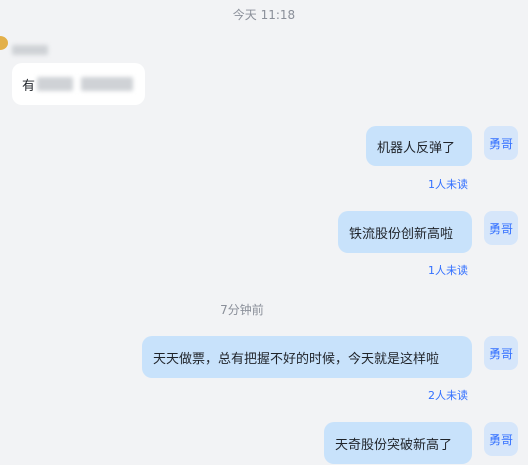 The height and width of the screenshot is (465, 528). Describe the element at coordinates (416, 148) in the screenshot. I see `outgoing-message-text: 机器人反弹了` at that location.